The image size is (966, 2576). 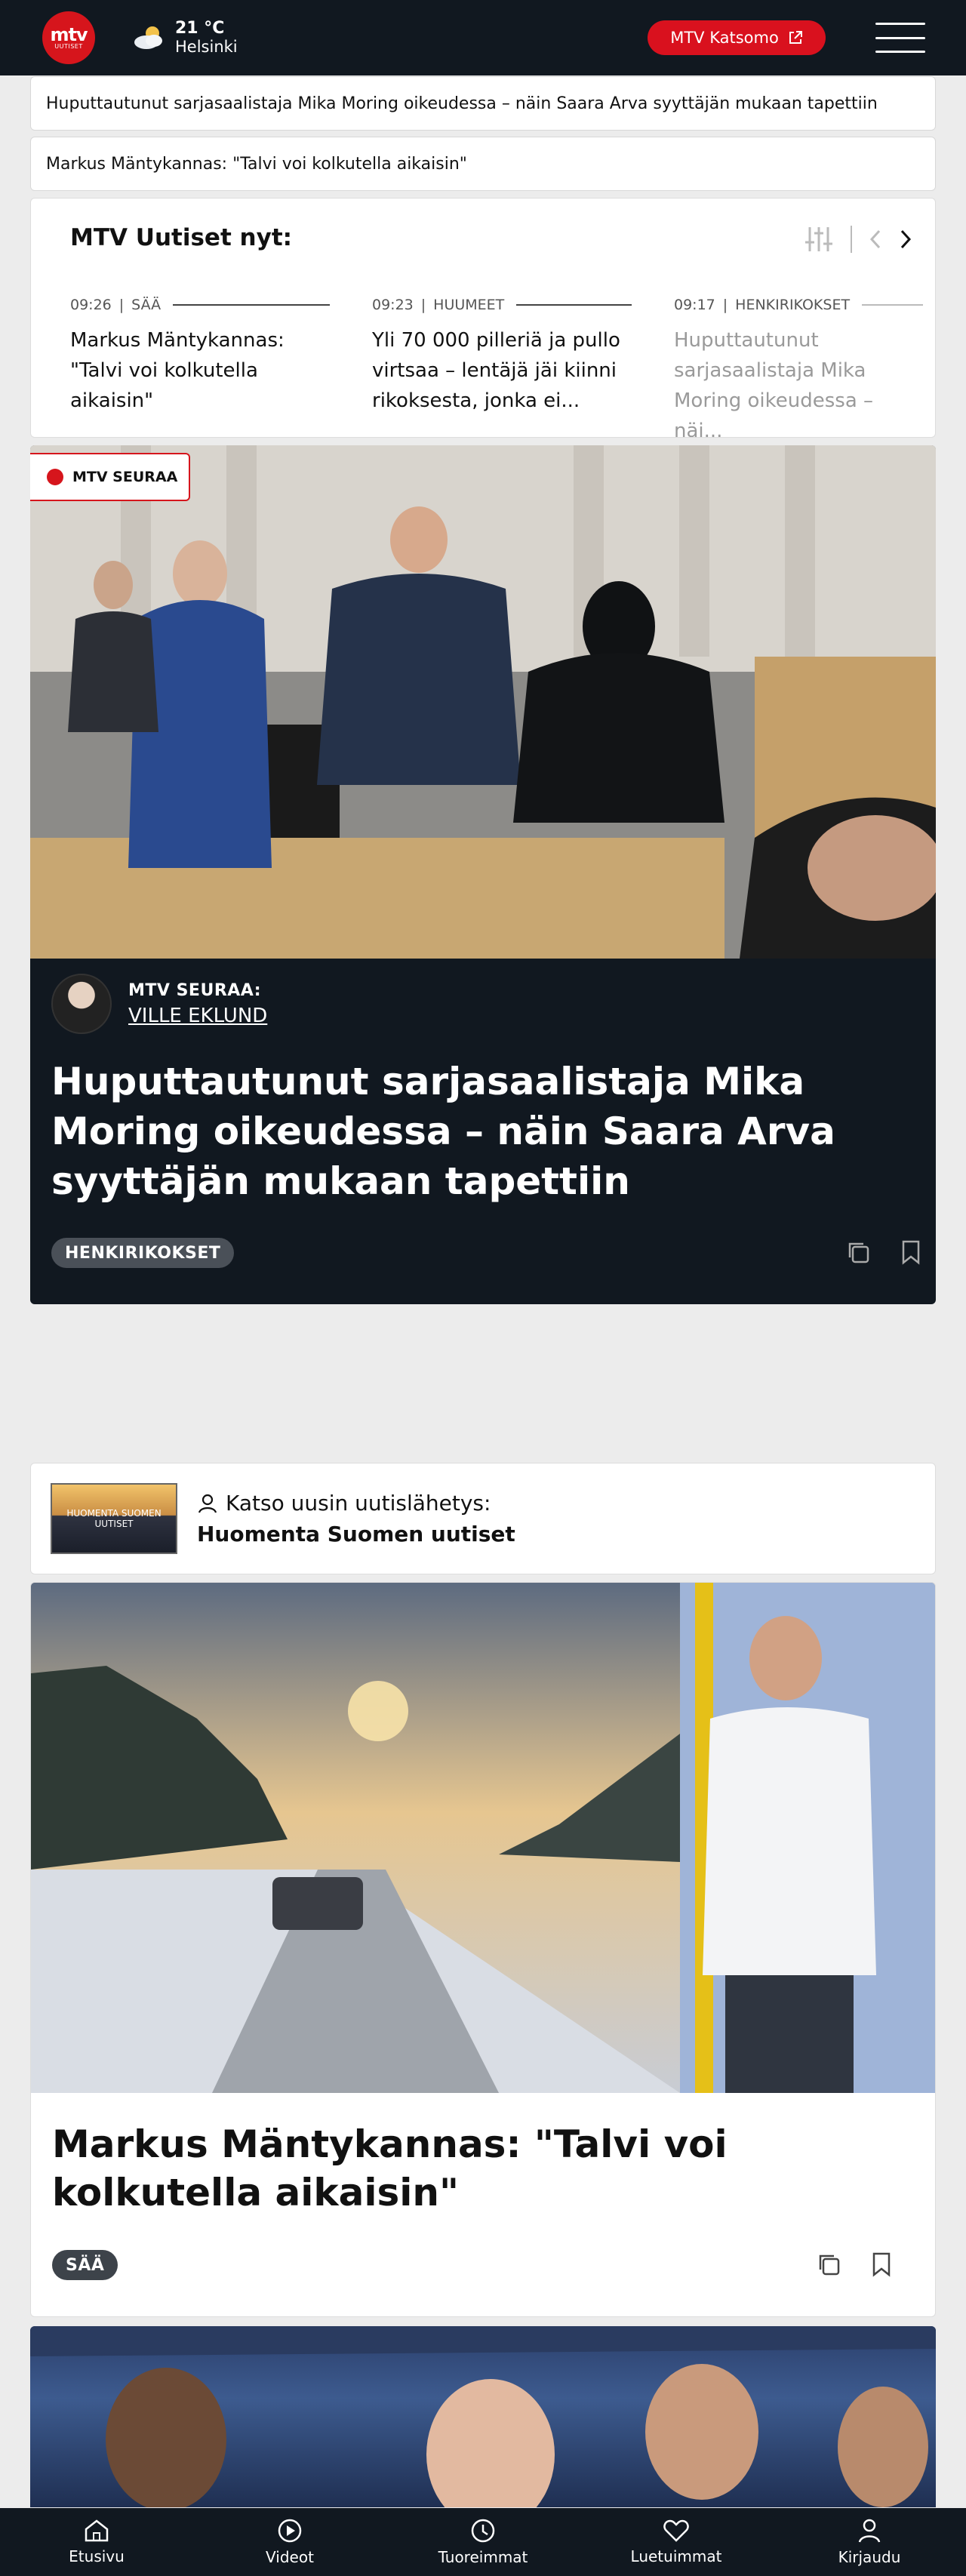 I want to click on nav-item-tuoreimmat: Tuoreimmat, so click(x=483, y=2542).